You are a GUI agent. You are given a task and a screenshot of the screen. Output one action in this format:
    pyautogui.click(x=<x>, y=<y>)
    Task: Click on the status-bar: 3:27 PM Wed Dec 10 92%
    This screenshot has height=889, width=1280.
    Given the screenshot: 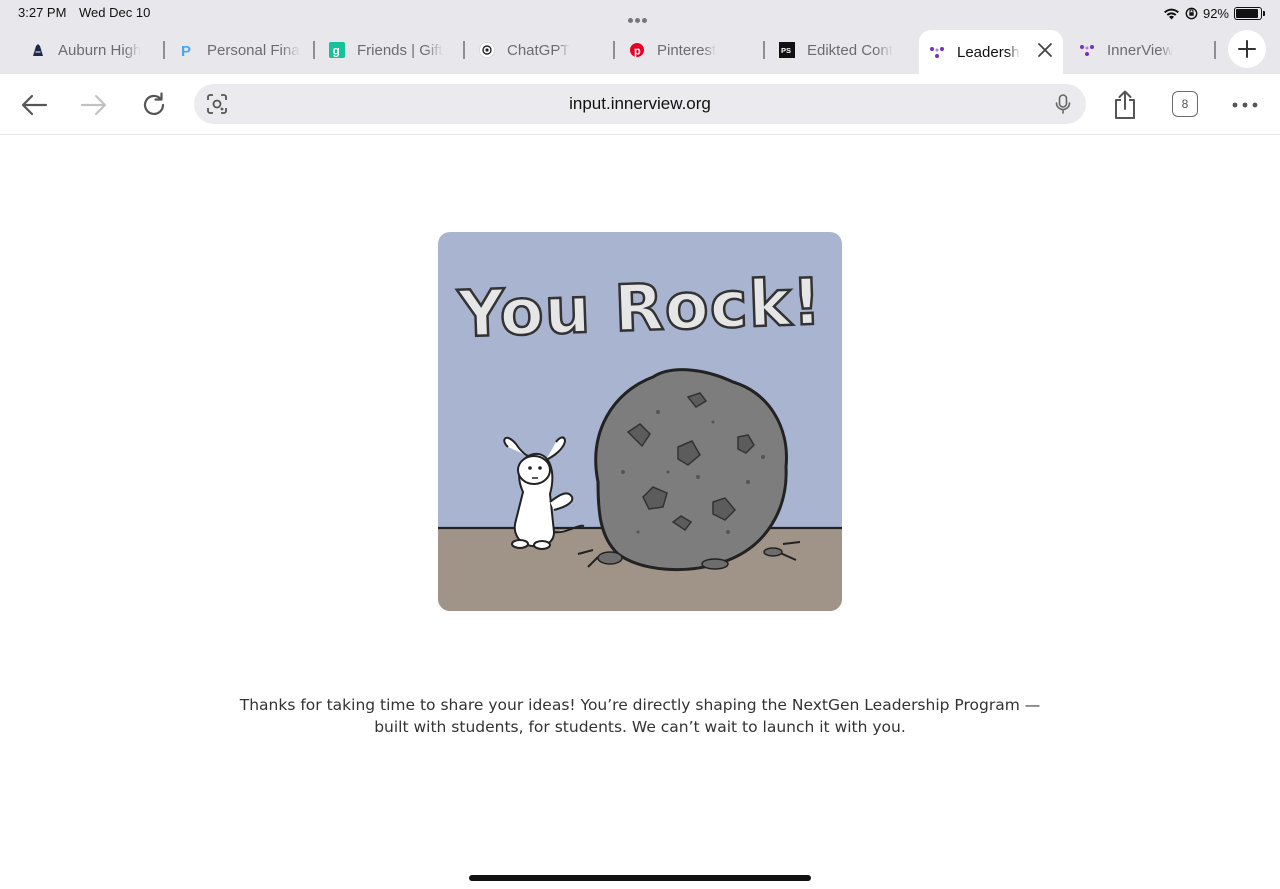 What is the action you would take?
    pyautogui.click(x=640, y=13)
    